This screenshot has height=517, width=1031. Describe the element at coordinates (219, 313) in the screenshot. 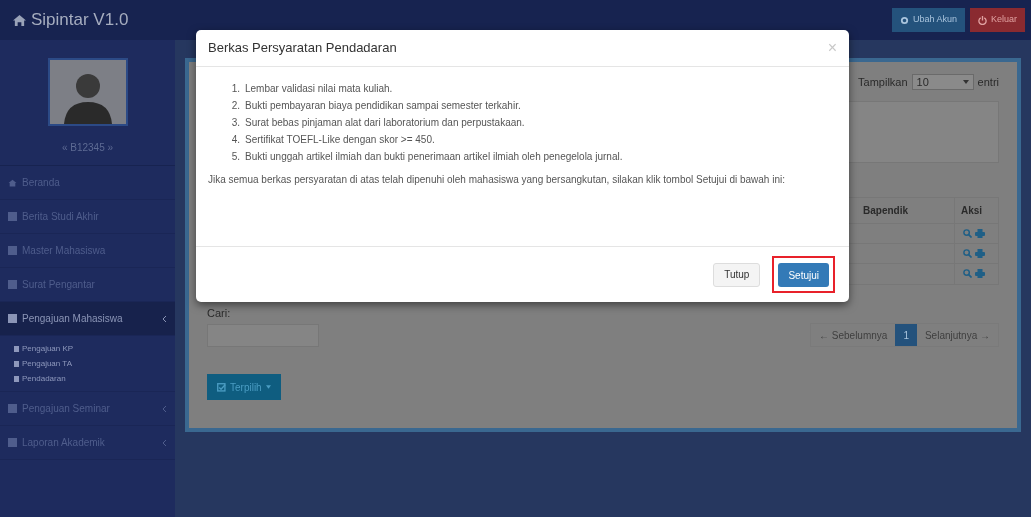

I see `search-label: Cari:` at that location.